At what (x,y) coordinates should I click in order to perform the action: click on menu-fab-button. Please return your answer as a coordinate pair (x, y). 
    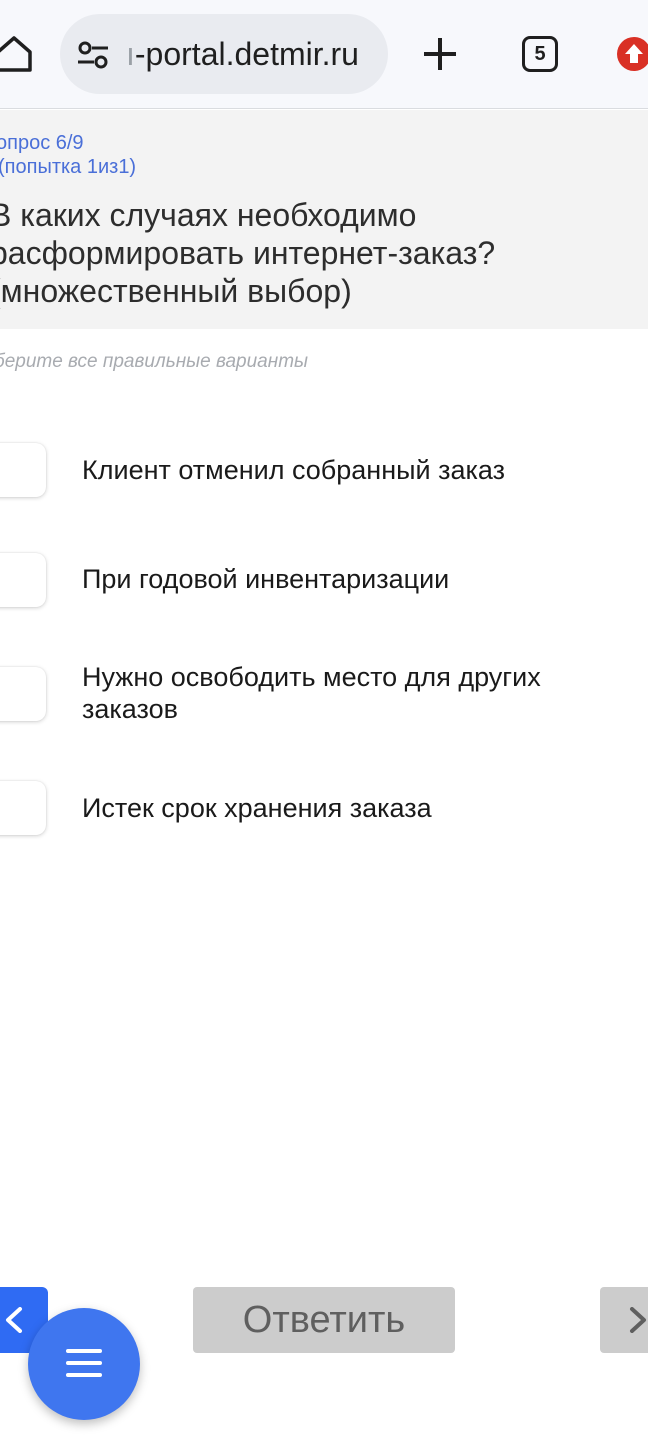
    Looking at the image, I should click on (84, 1364).